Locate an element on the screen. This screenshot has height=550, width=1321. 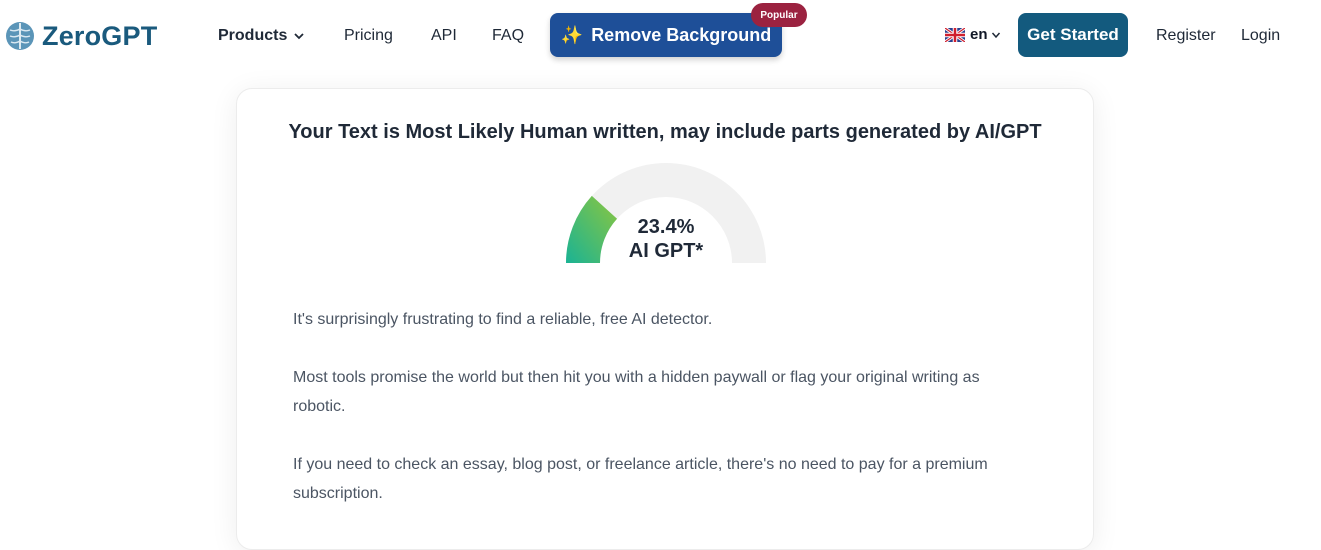
brand-logo: ZeroGPT is located at coordinates (80, 36).